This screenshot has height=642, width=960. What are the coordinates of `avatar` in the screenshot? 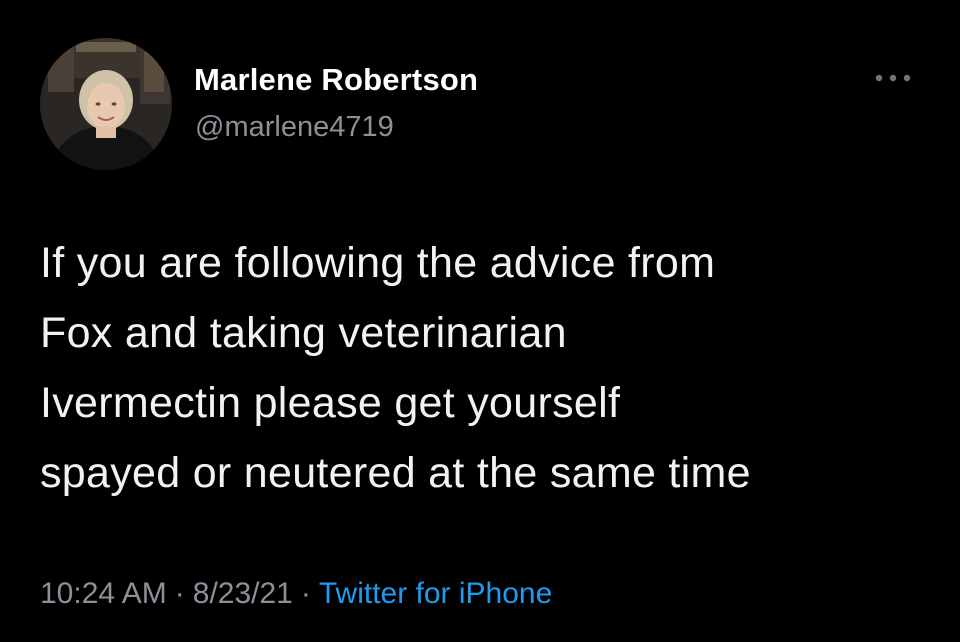 It's located at (106, 104).